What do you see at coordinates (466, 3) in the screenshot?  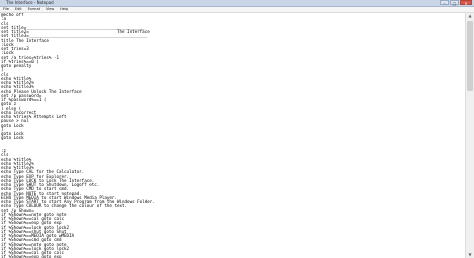 I see `close-button: ✕` at bounding box center [466, 3].